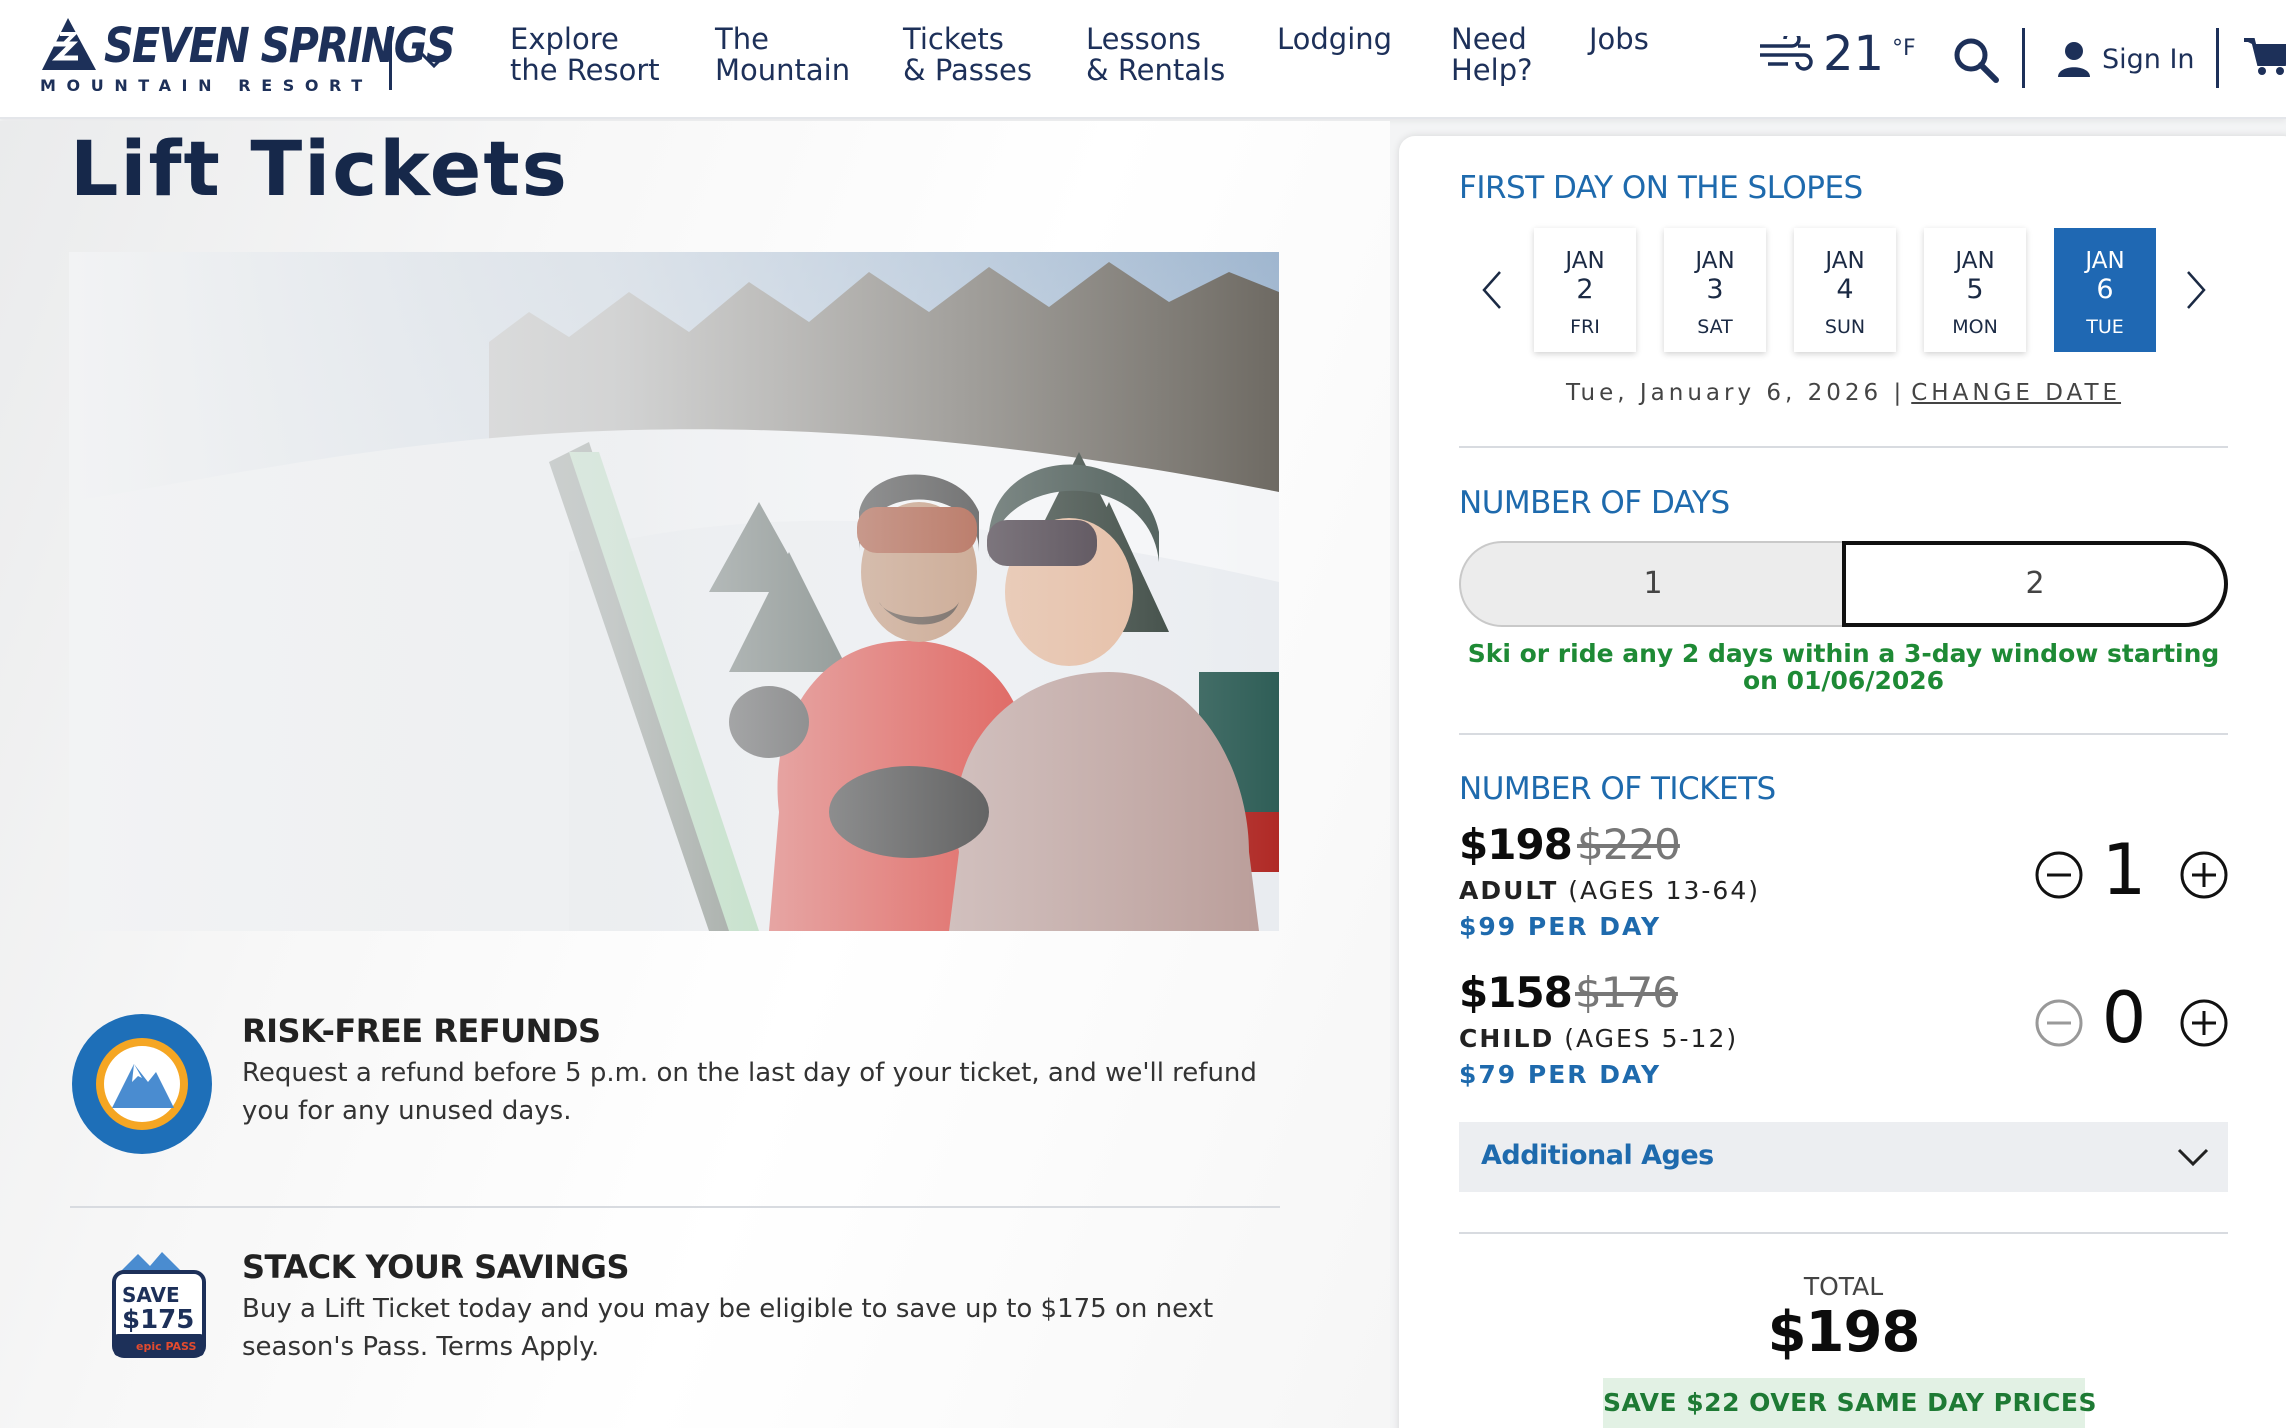  I want to click on cart-icon, so click(2265, 56).